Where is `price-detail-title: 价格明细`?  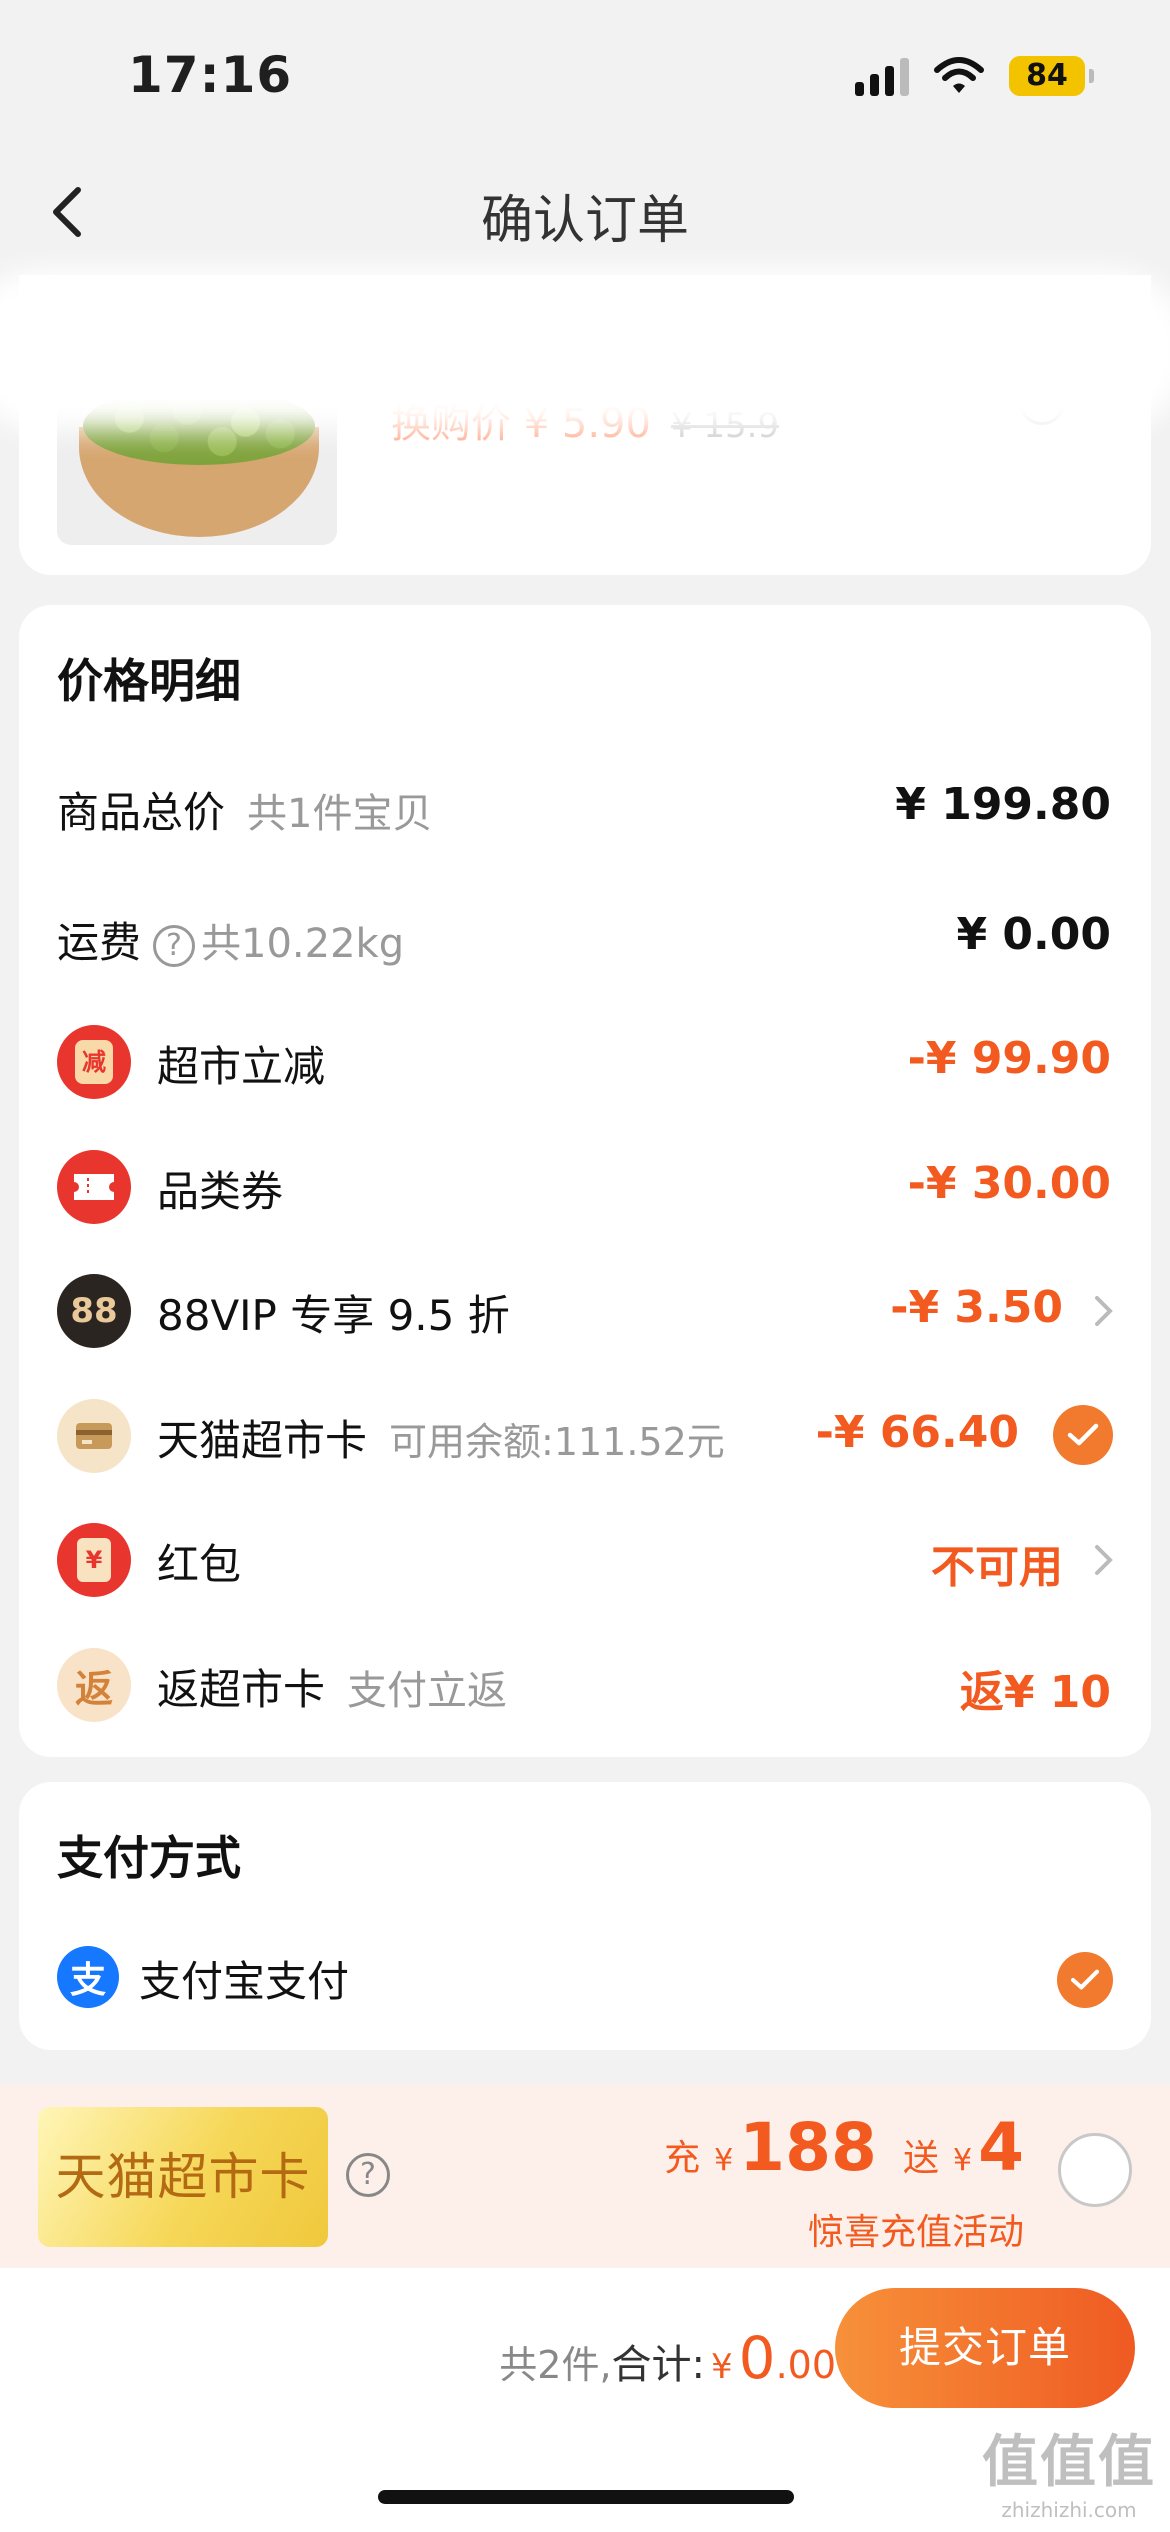
price-detail-title: 价格明细 is located at coordinates (149, 681).